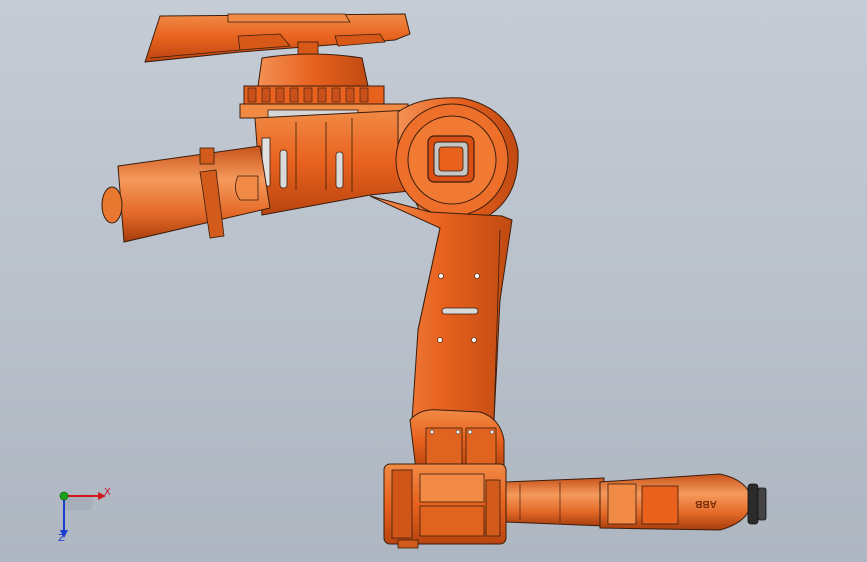 This screenshot has height=562, width=867. I want to click on x-axis-label: X, so click(107, 492).